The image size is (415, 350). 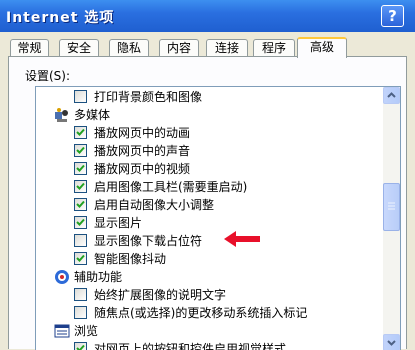 I want to click on annotation-arrow-icon, so click(x=242, y=239).